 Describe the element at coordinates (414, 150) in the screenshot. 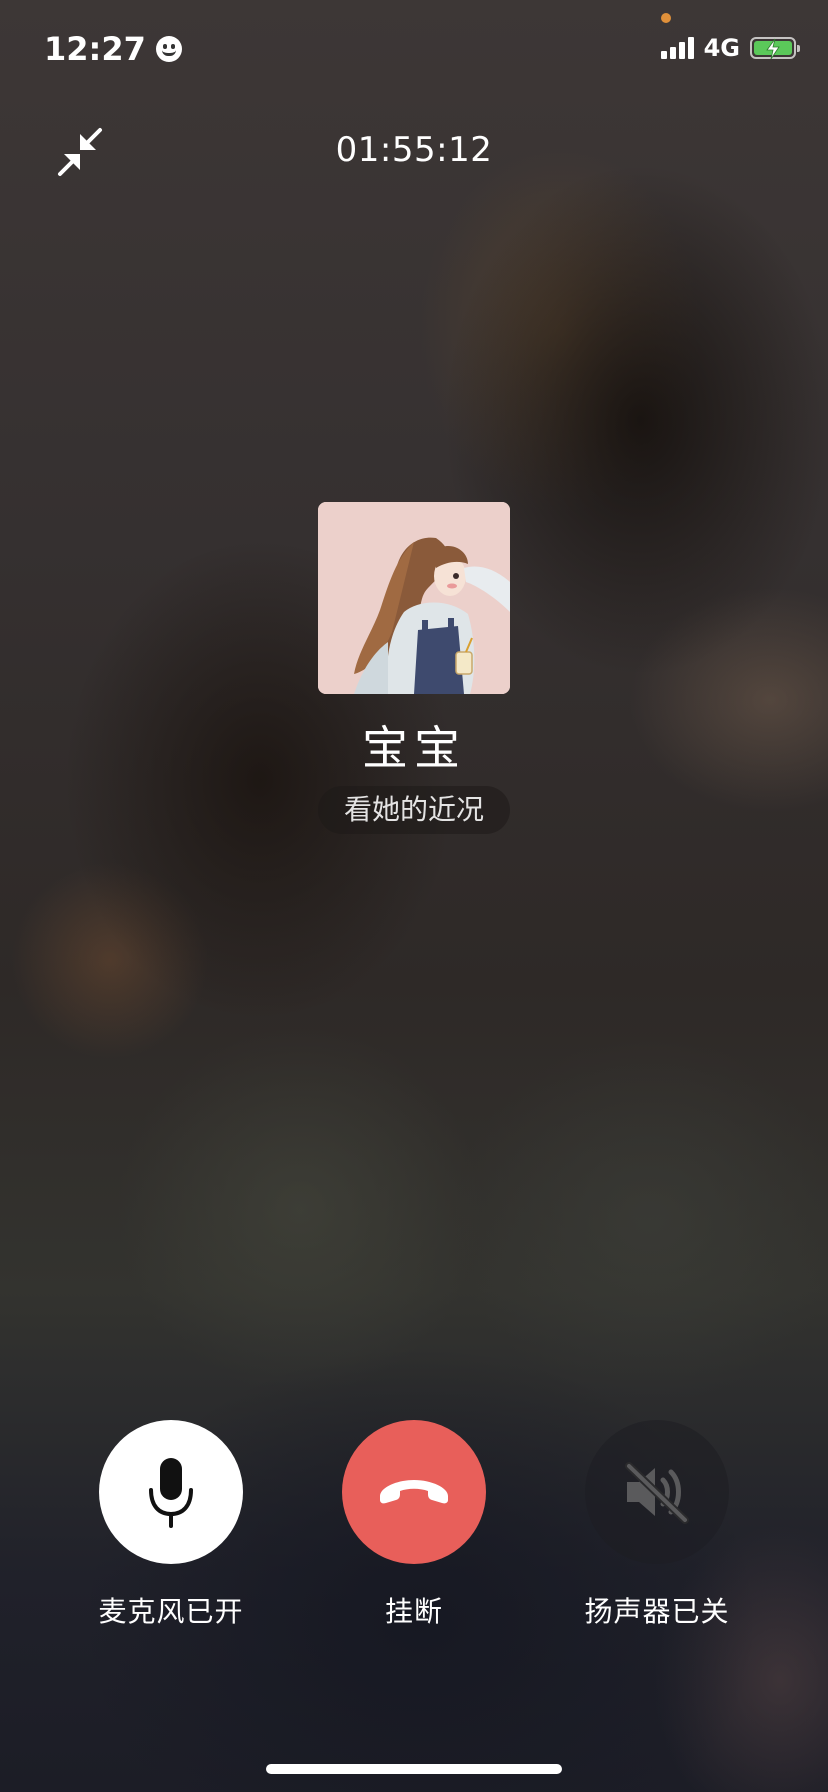

I see `call-duration: 01:55:12` at that location.